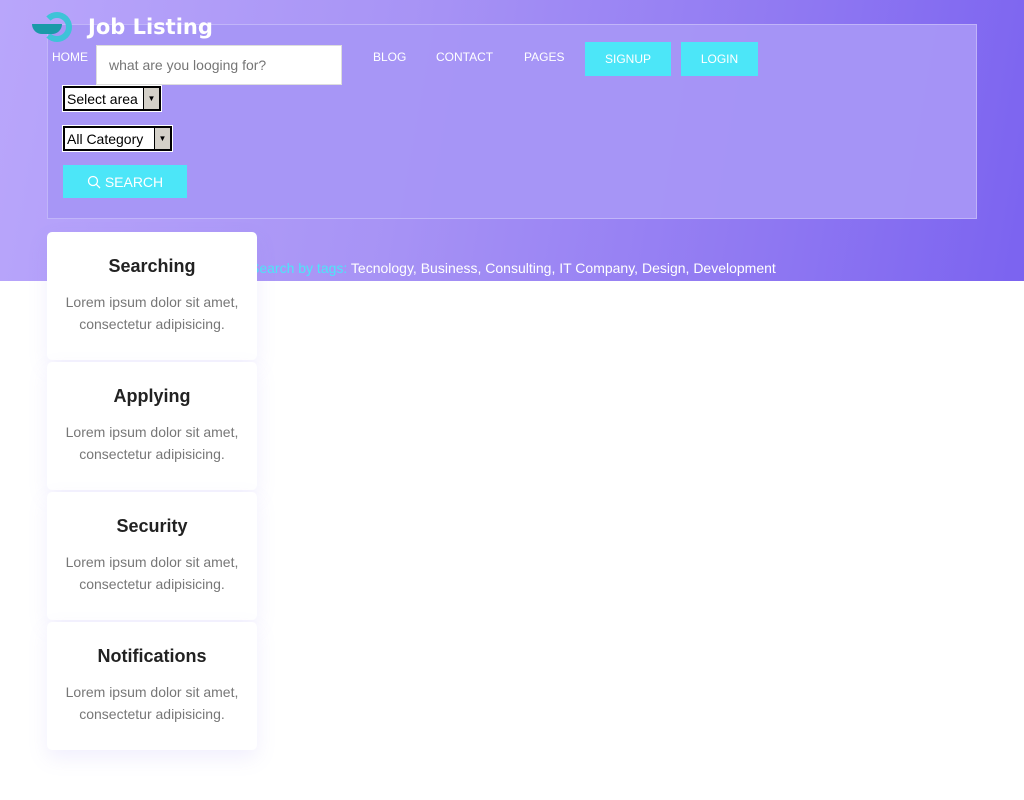 This screenshot has width=1024, height=800. What do you see at coordinates (152, 656) in the screenshot?
I see `feature-title: Notifications` at bounding box center [152, 656].